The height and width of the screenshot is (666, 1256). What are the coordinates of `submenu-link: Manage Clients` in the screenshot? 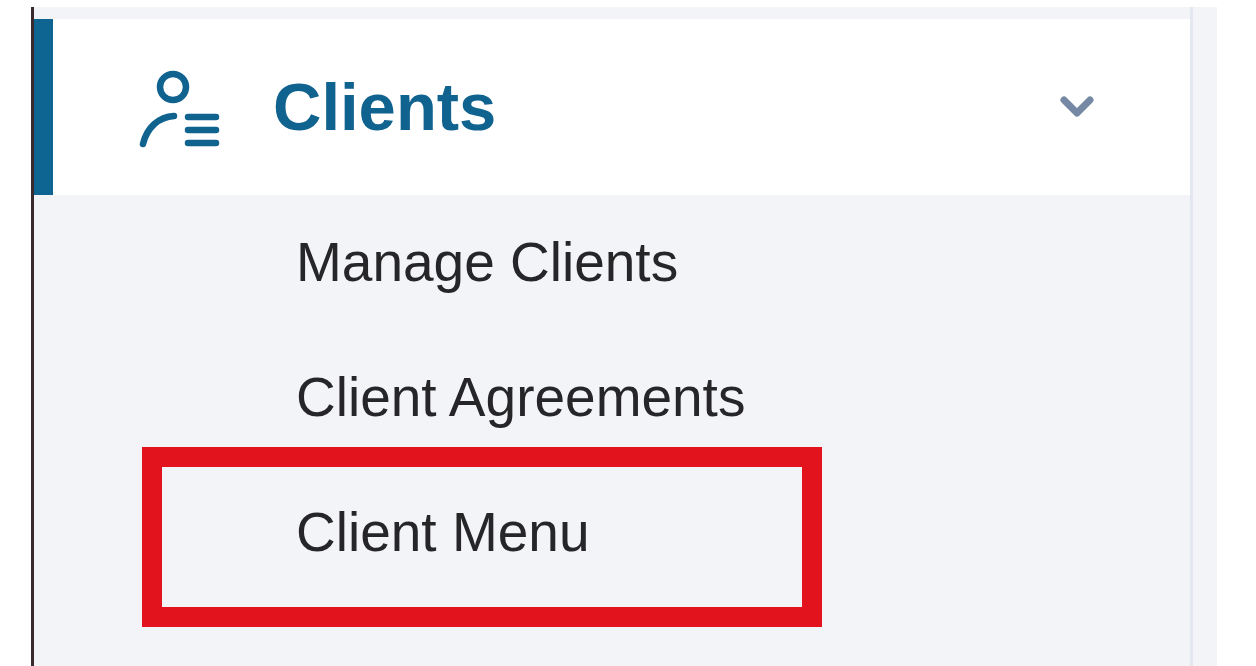 It's located at (487, 262).